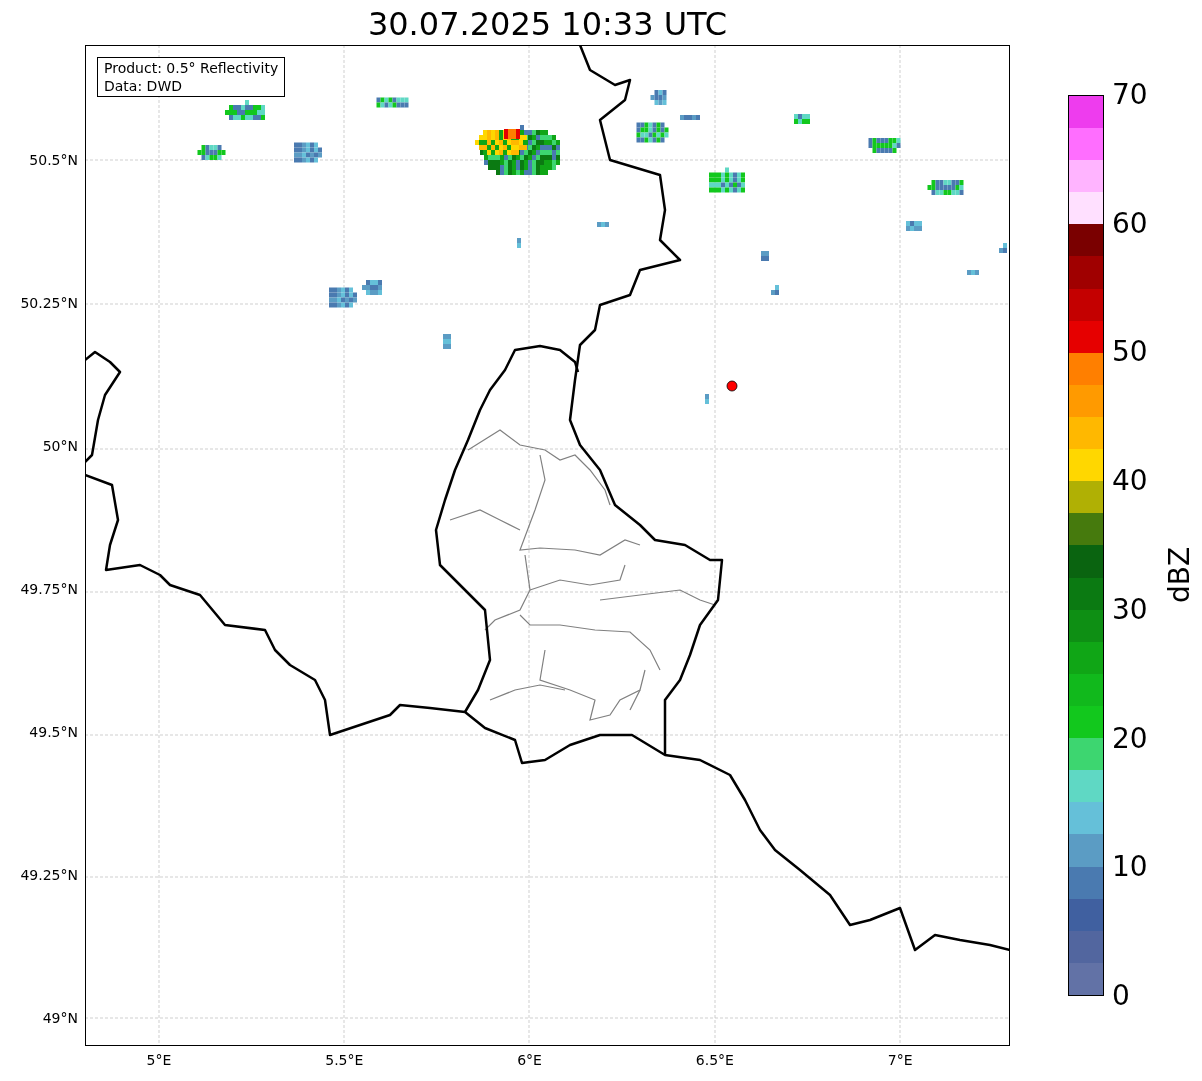 The height and width of the screenshot is (1081, 1202). What do you see at coordinates (159, 1060) in the screenshot?
I see `longitude-label: 5°E` at bounding box center [159, 1060].